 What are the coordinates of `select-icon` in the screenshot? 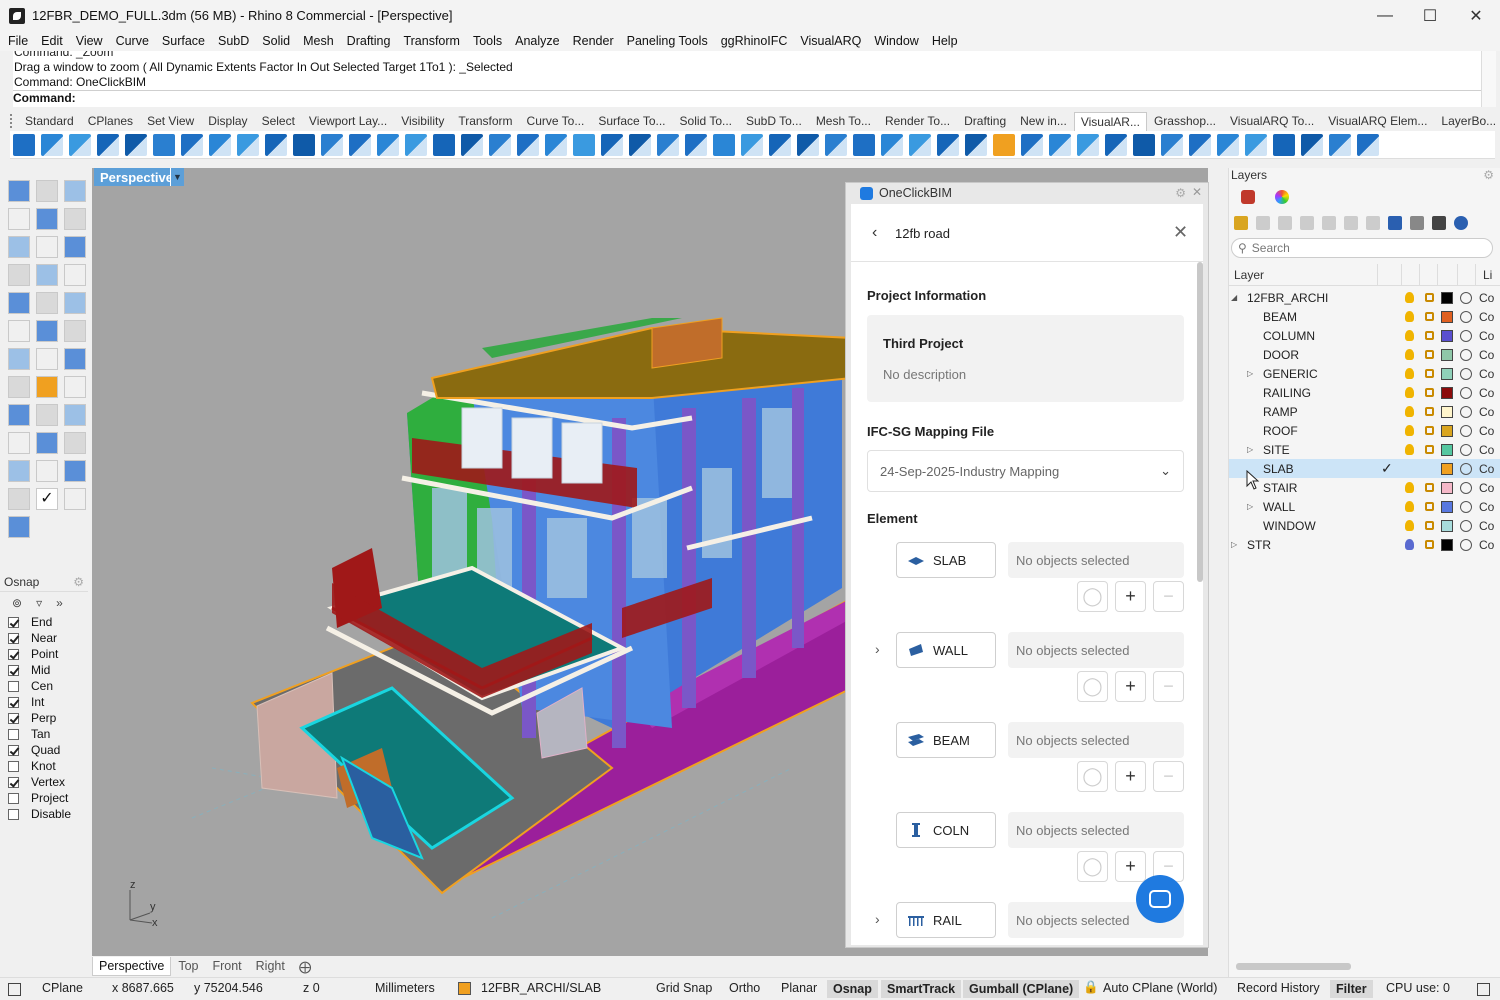 It's located at (1312, 144).